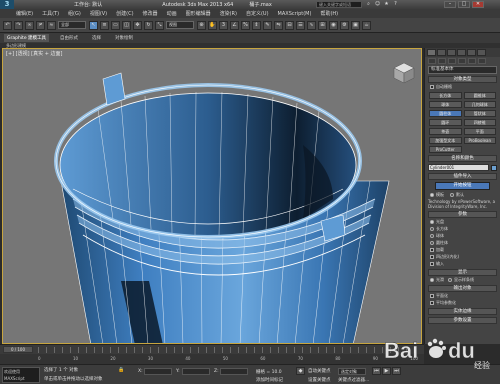  I want to click on display-smooth-radio, so click(432, 280).